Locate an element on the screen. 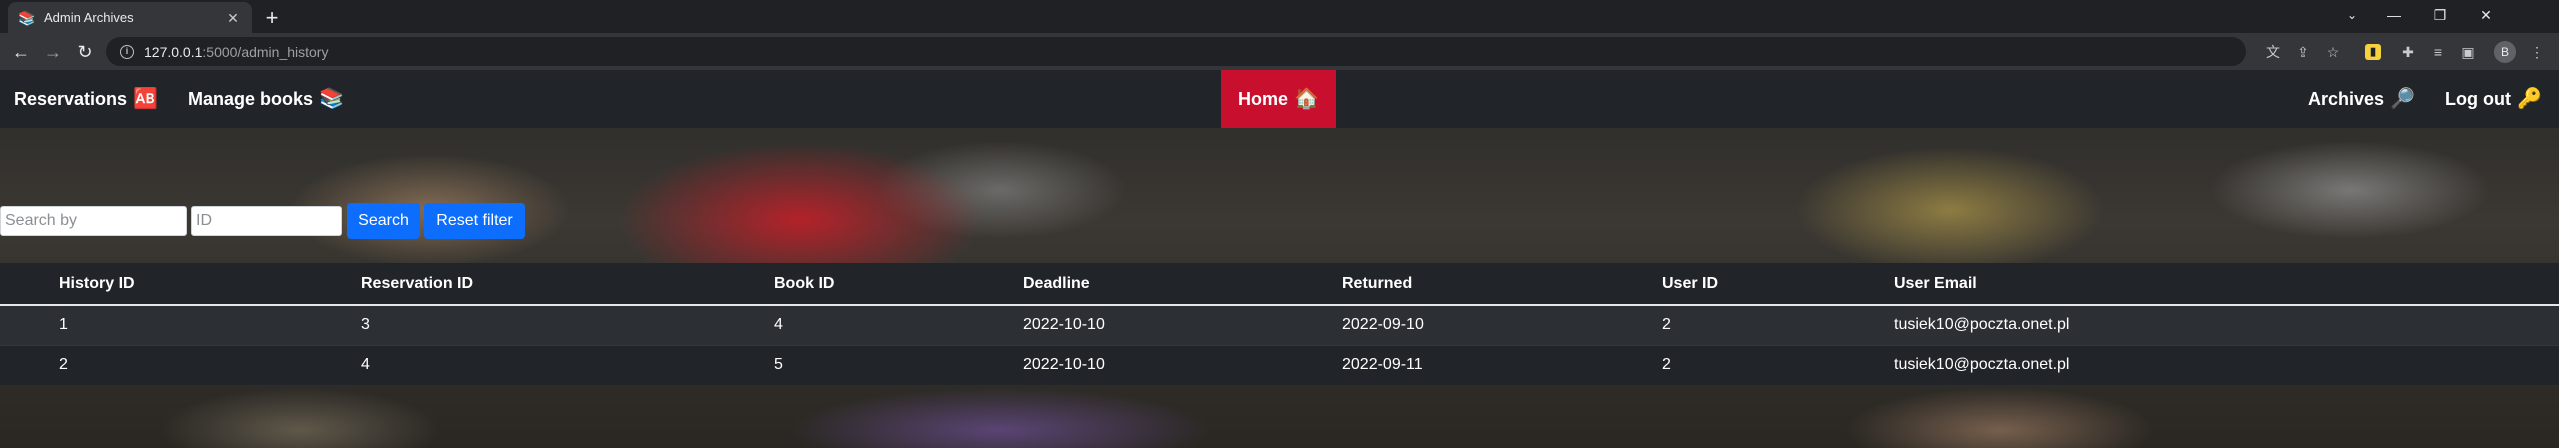 The height and width of the screenshot is (448, 2559). profile-avatar: B is located at coordinates (2505, 52).